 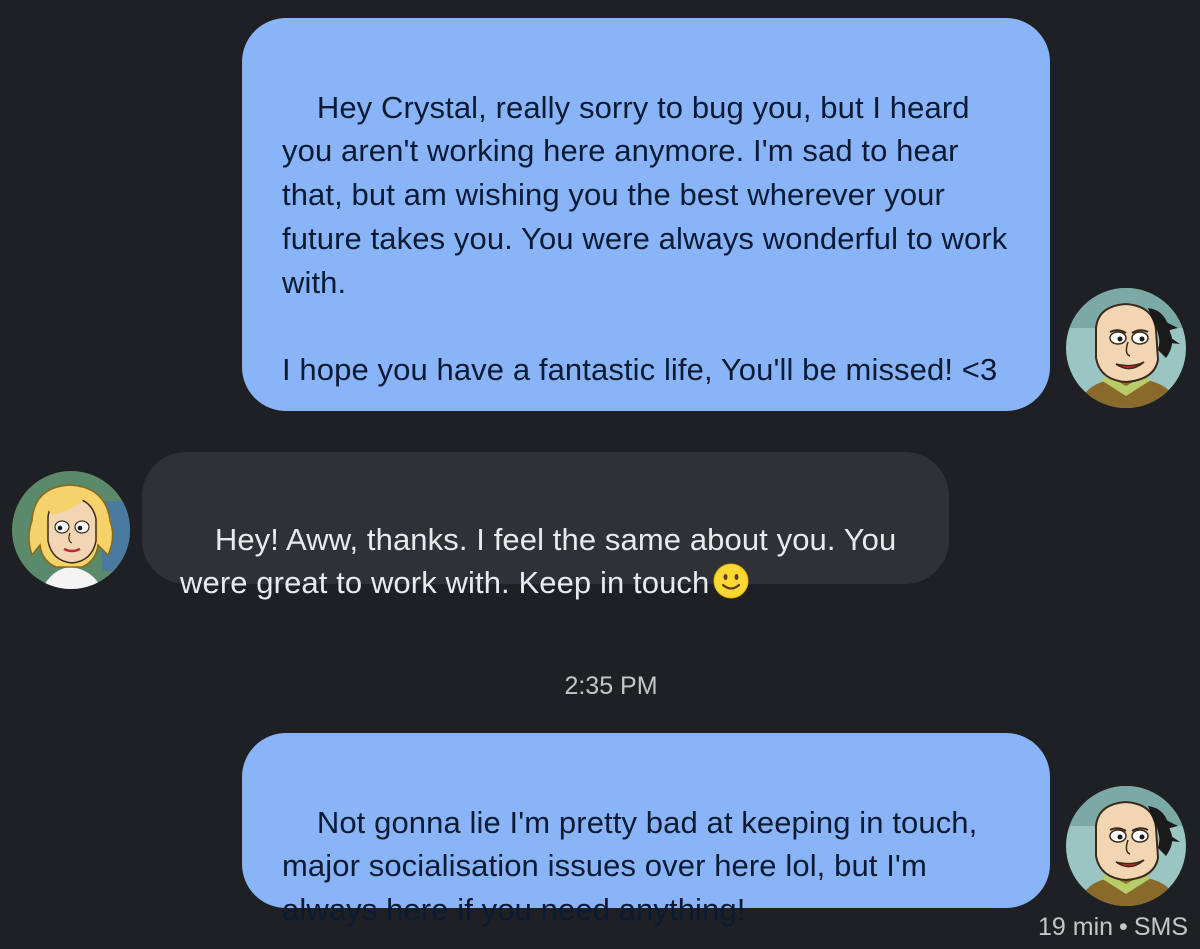 I want to click on cartoon-woman-avatar-icon, so click(x=71, y=530).